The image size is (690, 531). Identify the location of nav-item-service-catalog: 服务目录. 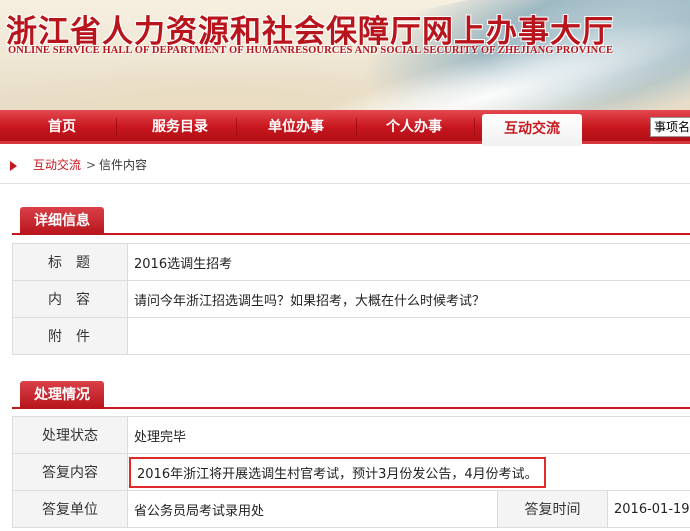
(180, 127).